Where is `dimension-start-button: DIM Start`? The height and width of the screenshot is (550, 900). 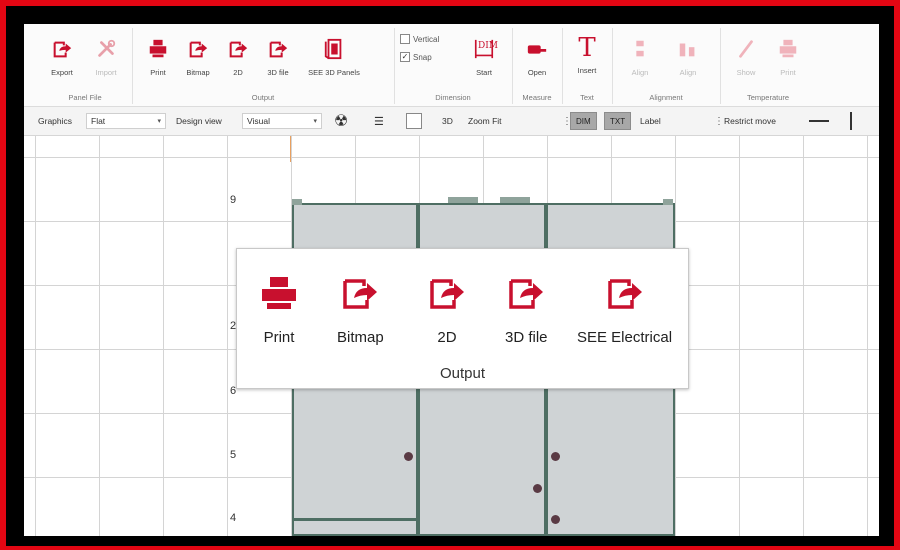 dimension-start-button: DIM Start is located at coordinates (484, 59).